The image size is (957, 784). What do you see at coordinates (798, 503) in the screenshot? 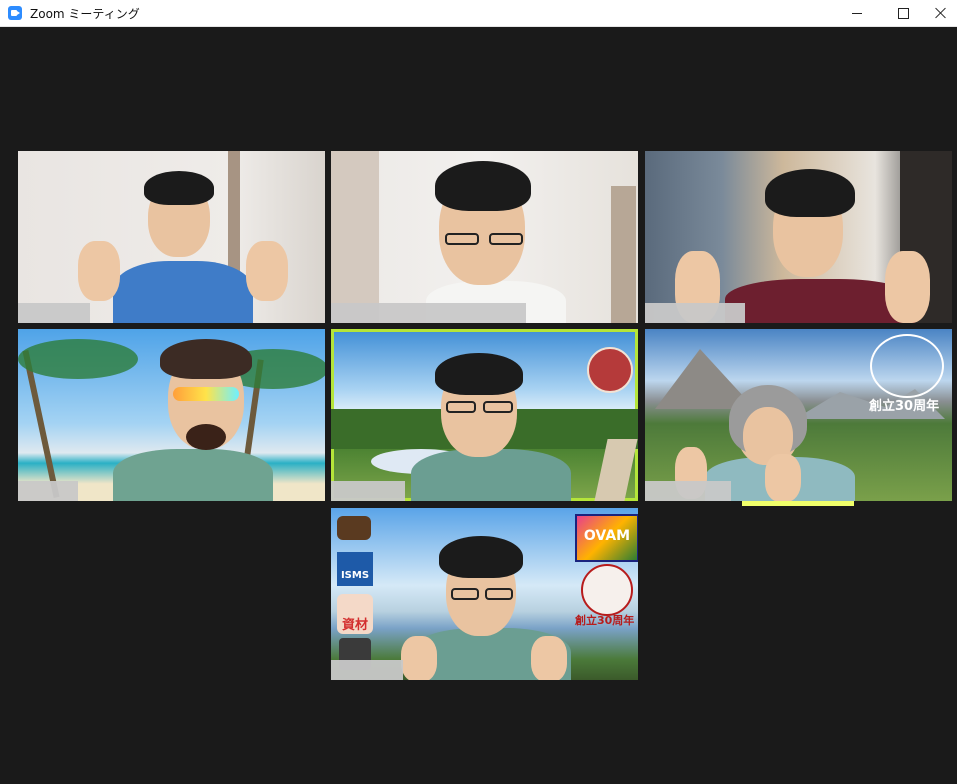
I see `speaking-indicator` at bounding box center [798, 503].